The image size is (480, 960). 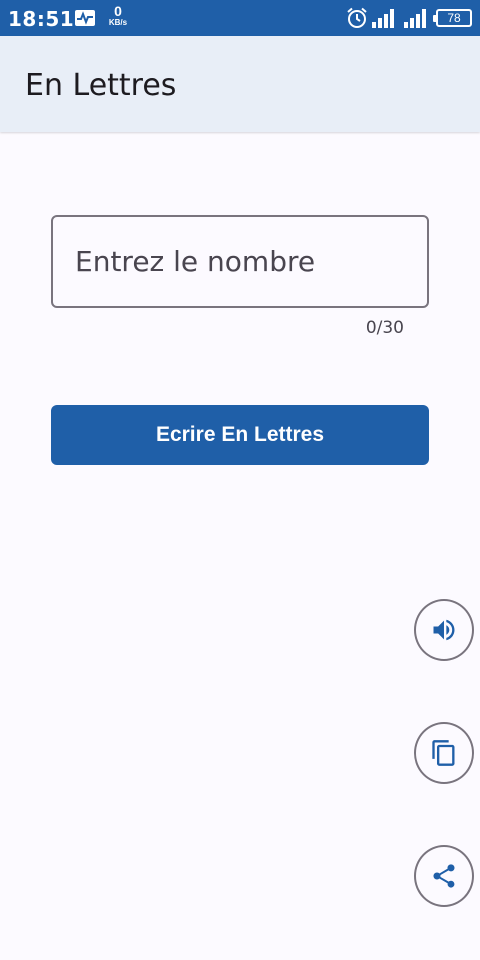 I want to click on speak-button, so click(x=444, y=630).